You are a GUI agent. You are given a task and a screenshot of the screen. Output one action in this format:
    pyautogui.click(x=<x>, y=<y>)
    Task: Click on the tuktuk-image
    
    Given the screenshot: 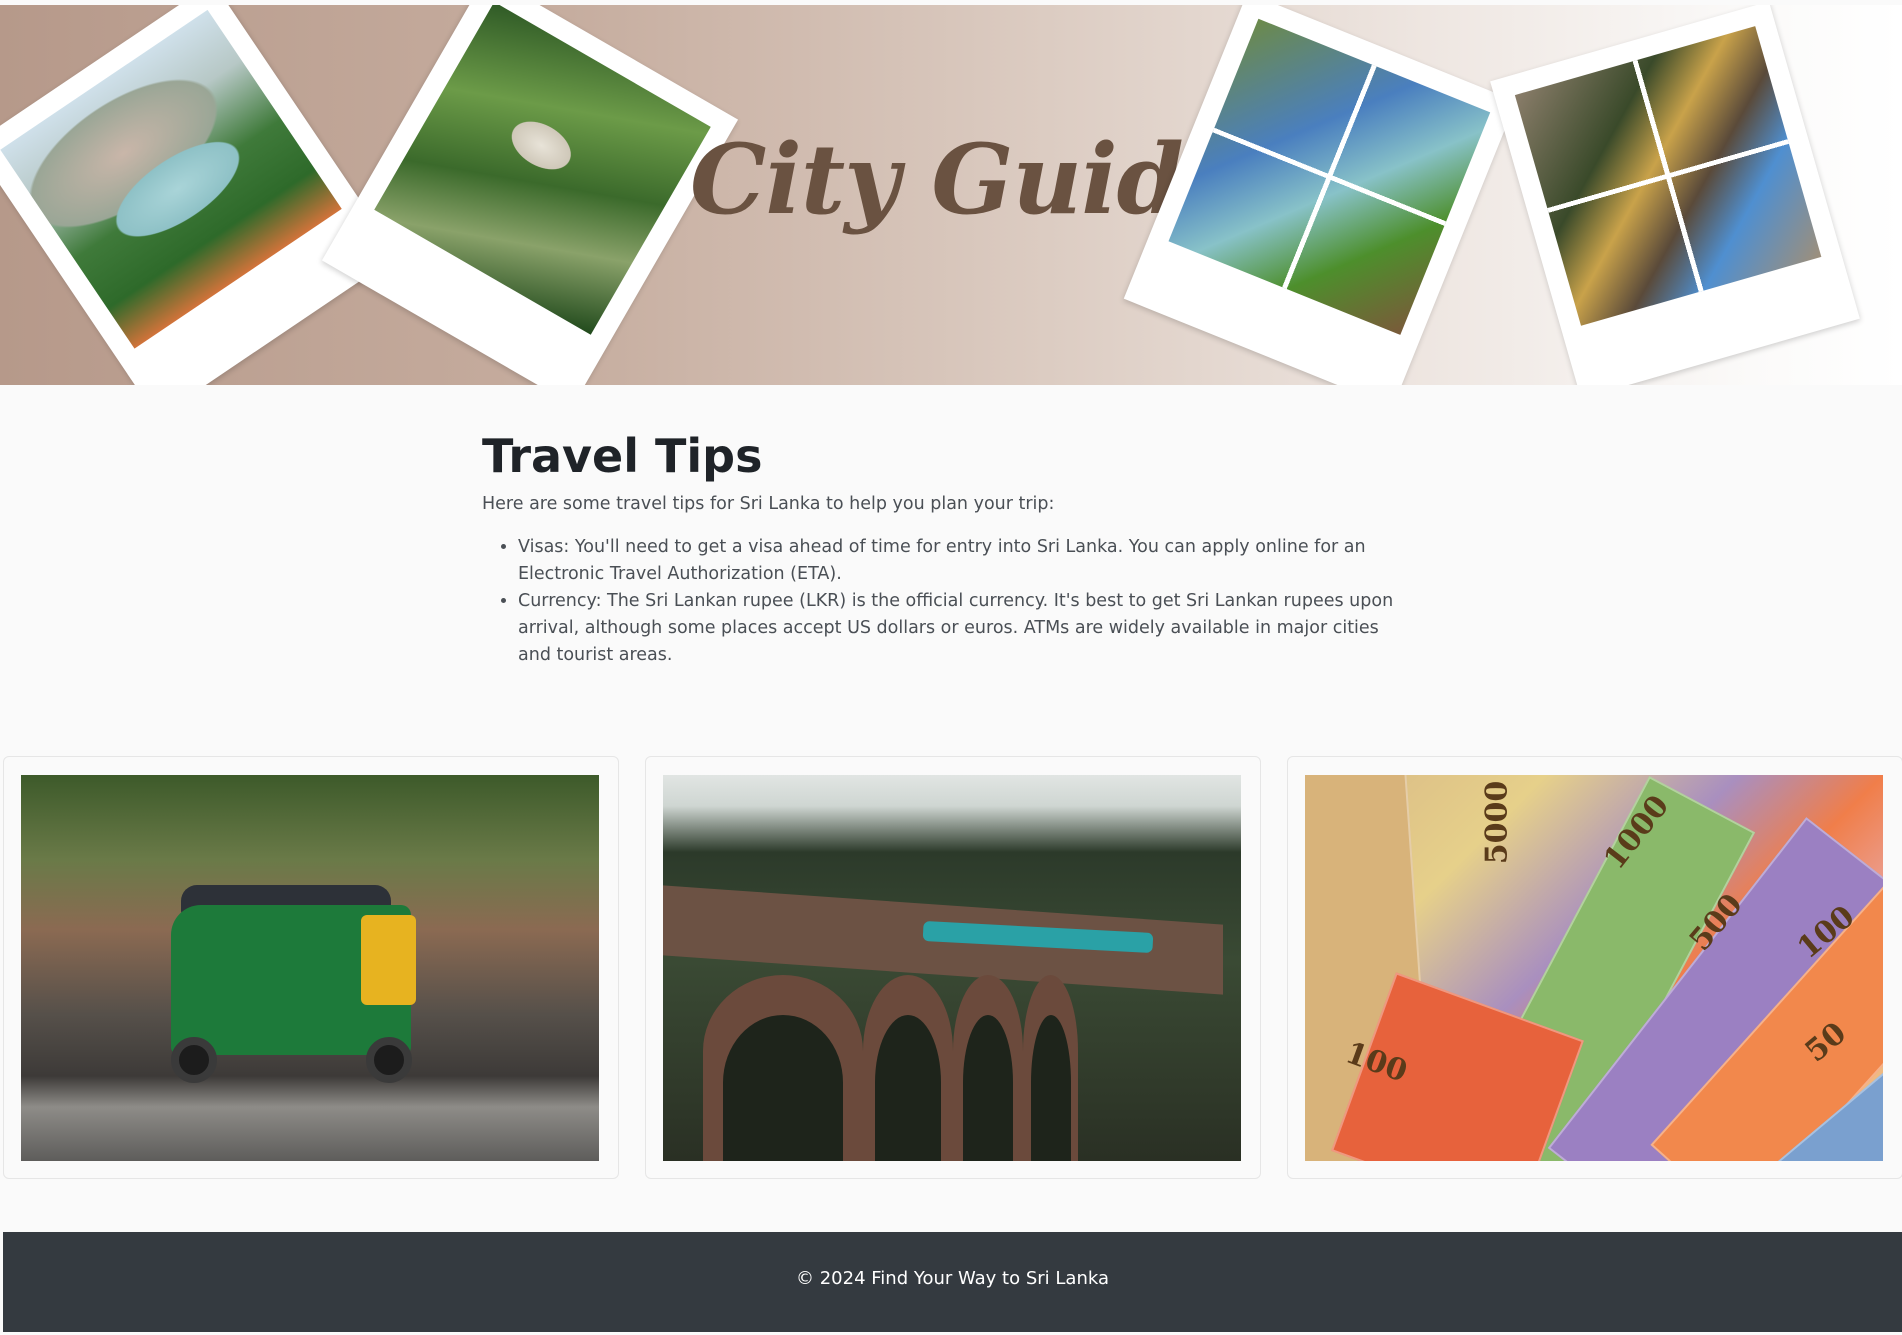 What is the action you would take?
    pyautogui.click(x=310, y=968)
    